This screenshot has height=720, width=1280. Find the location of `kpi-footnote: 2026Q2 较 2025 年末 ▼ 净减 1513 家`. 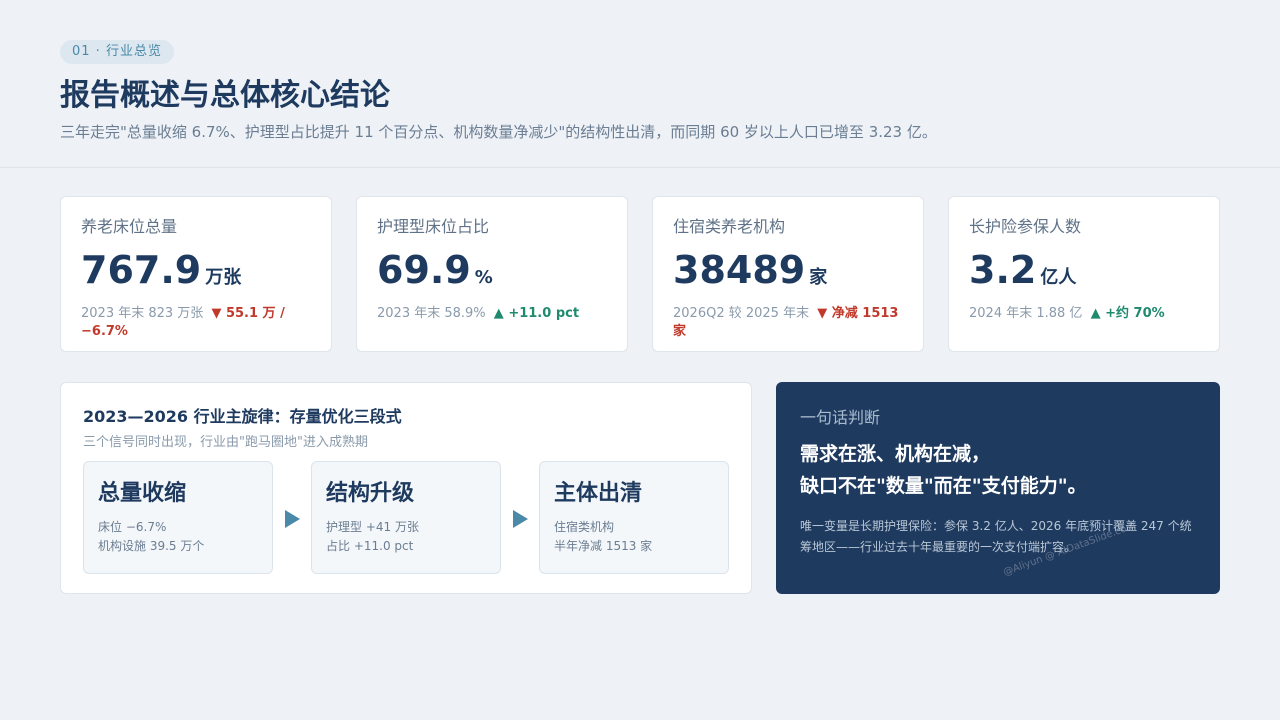

kpi-footnote: 2026Q2 较 2025 年末 ▼ 净减 1513 家 is located at coordinates (788, 323).